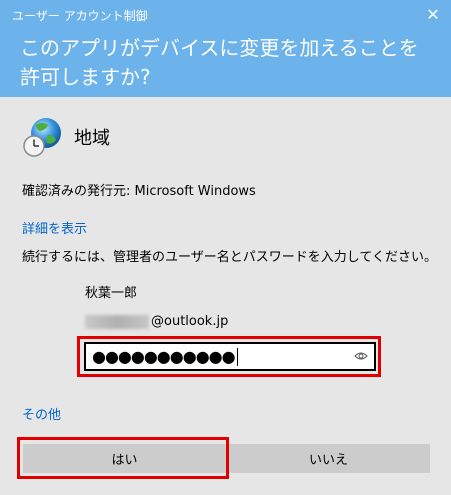  What do you see at coordinates (139, 191) in the screenshot?
I see `publisher-text: 確認済みの発行元: Microsoft Windows` at bounding box center [139, 191].